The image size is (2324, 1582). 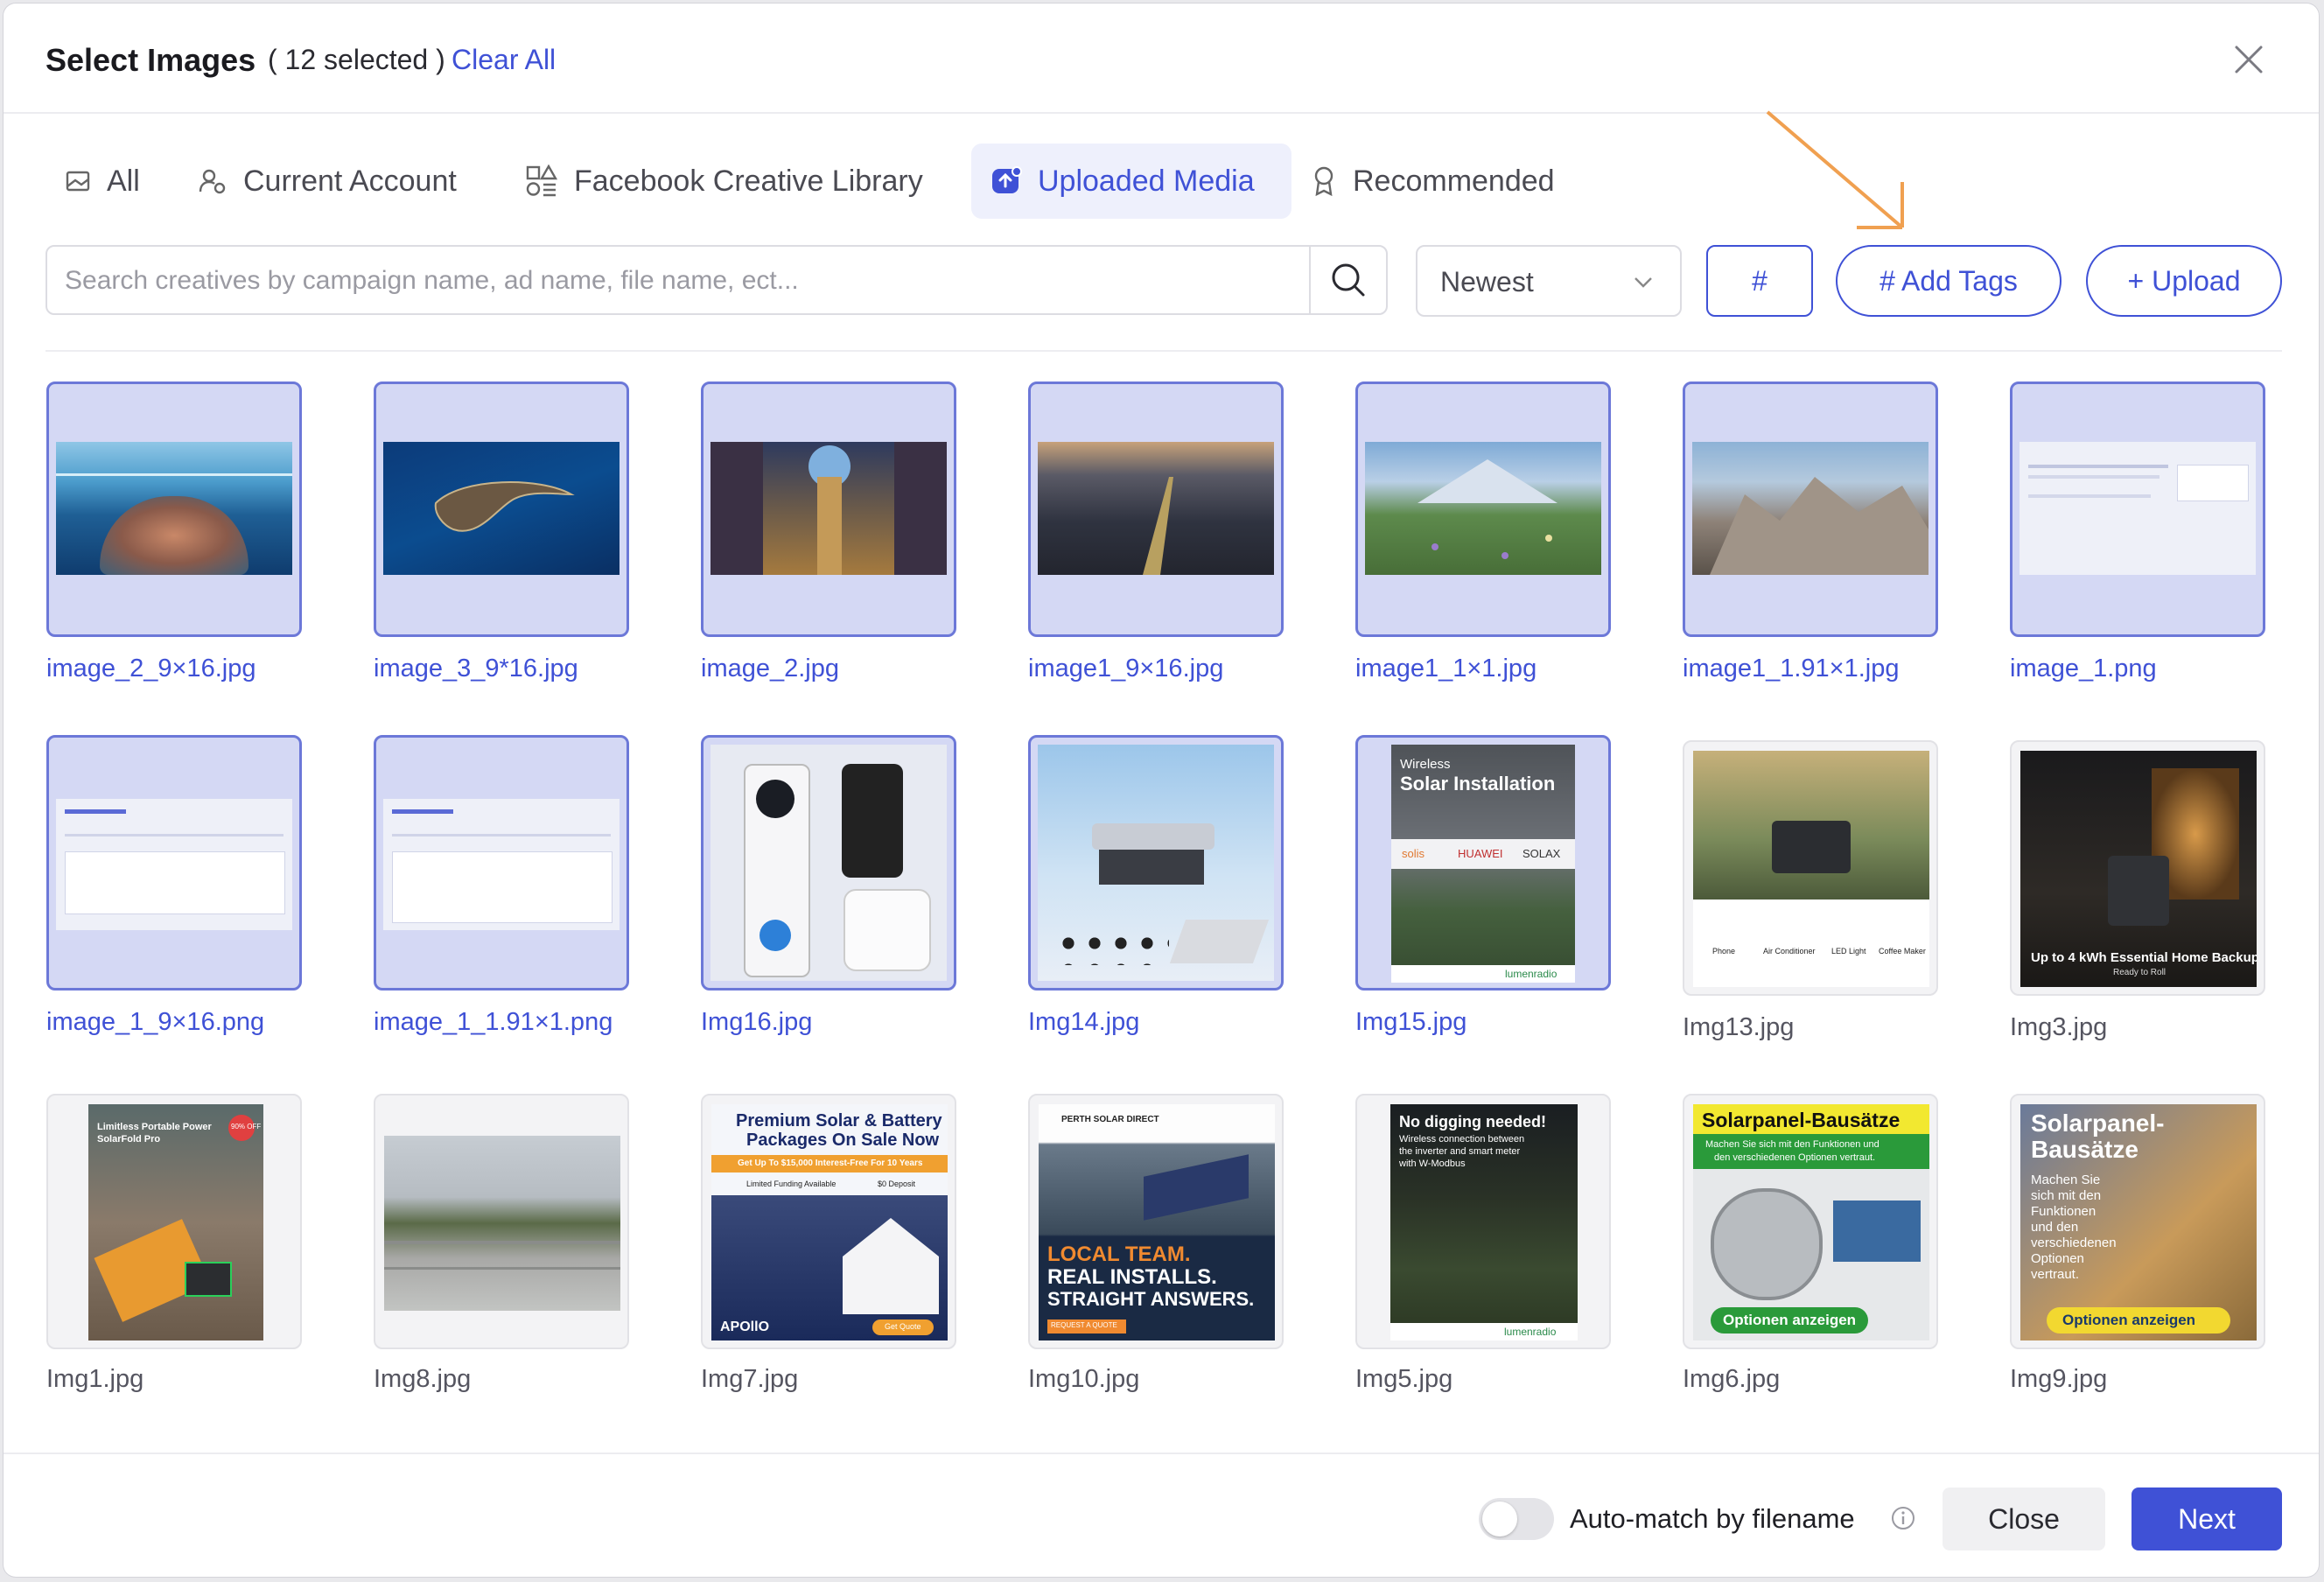 What do you see at coordinates (2074, 1243) in the screenshot?
I see `thumb-text: verschiedenen` at bounding box center [2074, 1243].